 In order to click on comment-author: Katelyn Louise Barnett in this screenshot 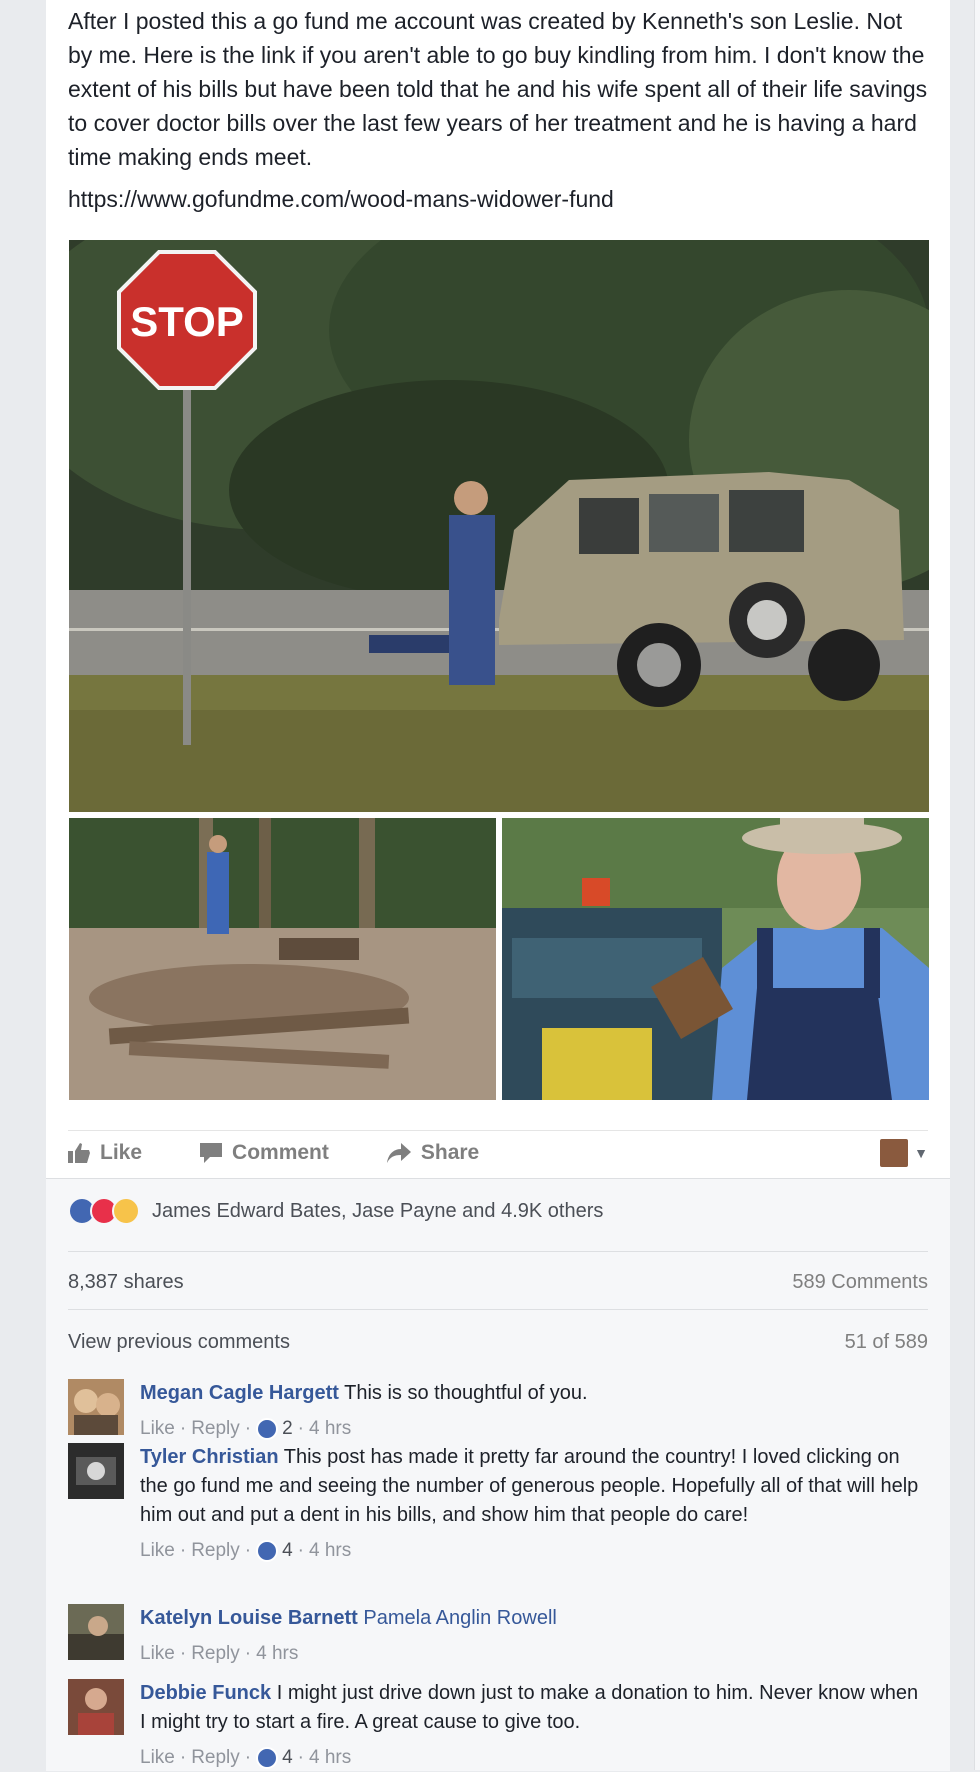, I will do `click(249, 1618)`.